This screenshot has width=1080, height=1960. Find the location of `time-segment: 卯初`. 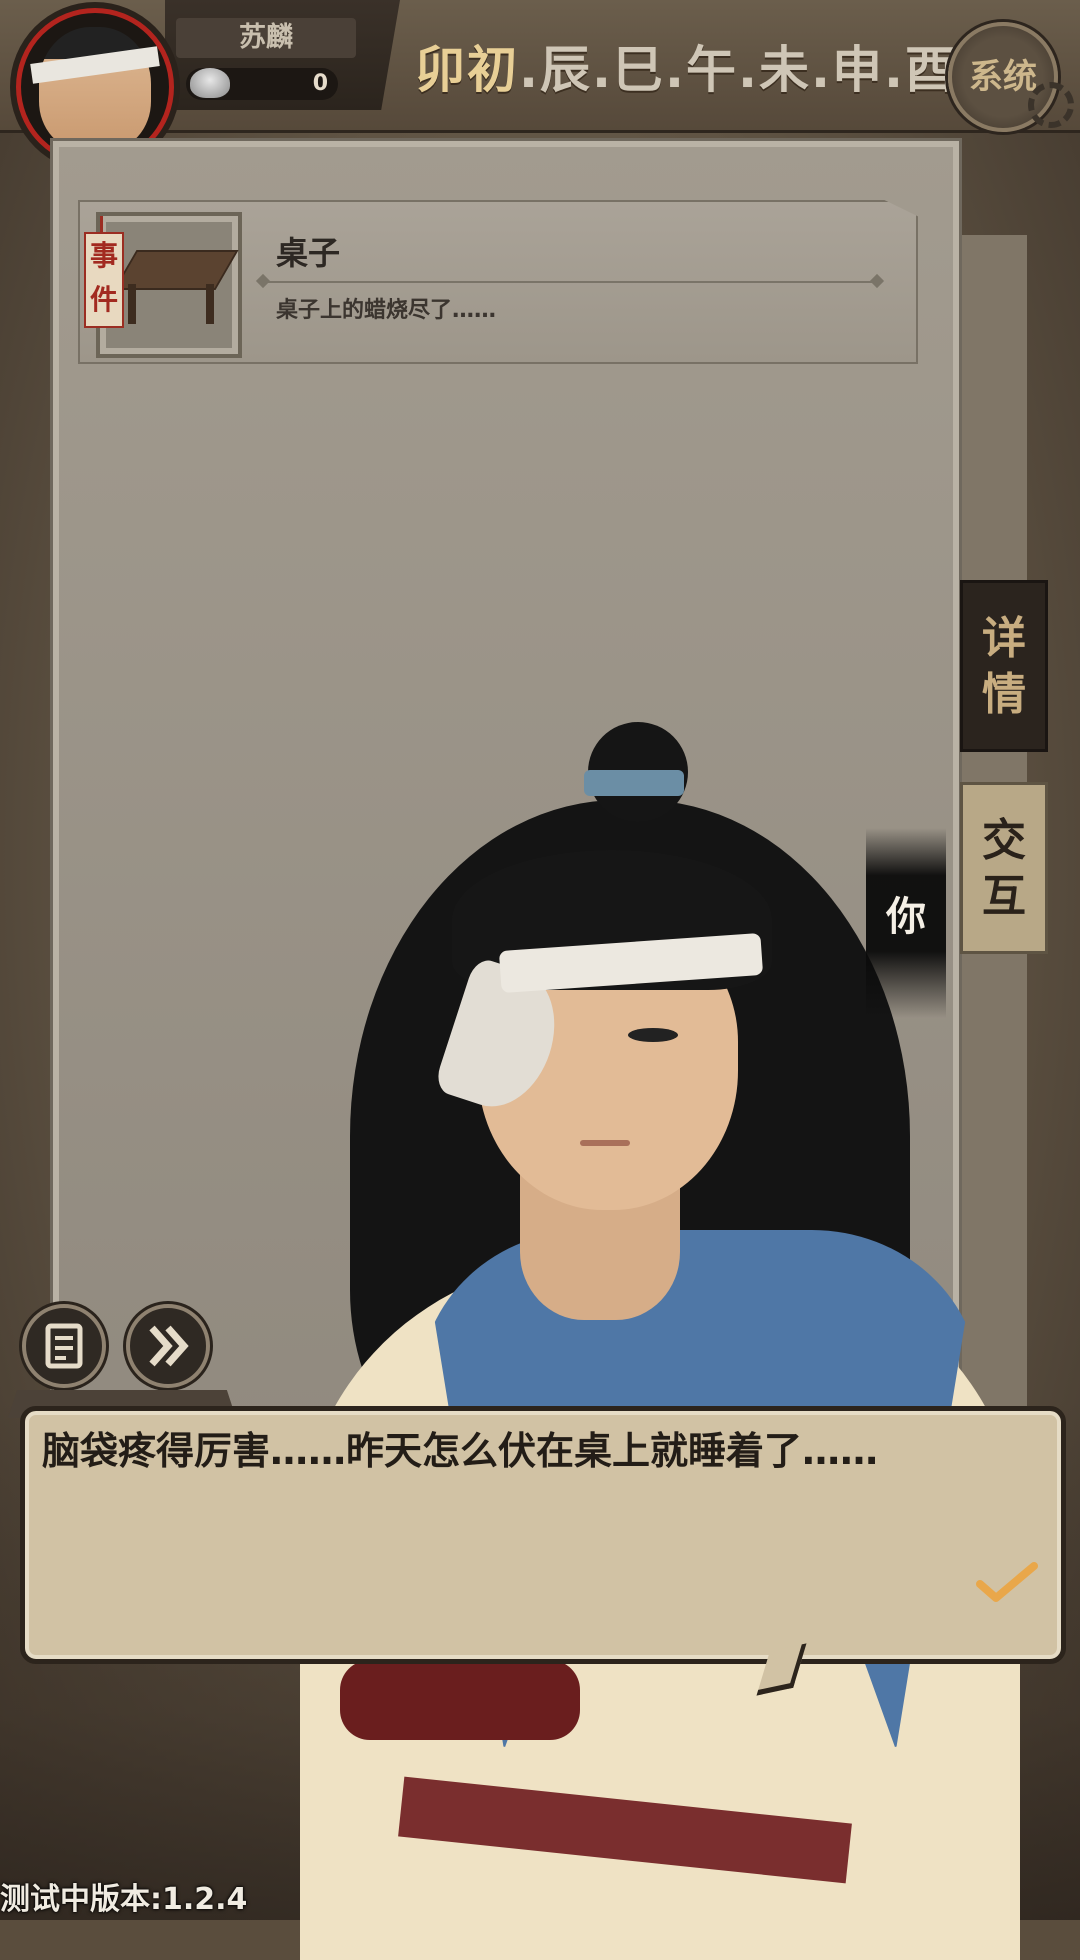

time-segment: 卯初 is located at coordinates (467, 70).